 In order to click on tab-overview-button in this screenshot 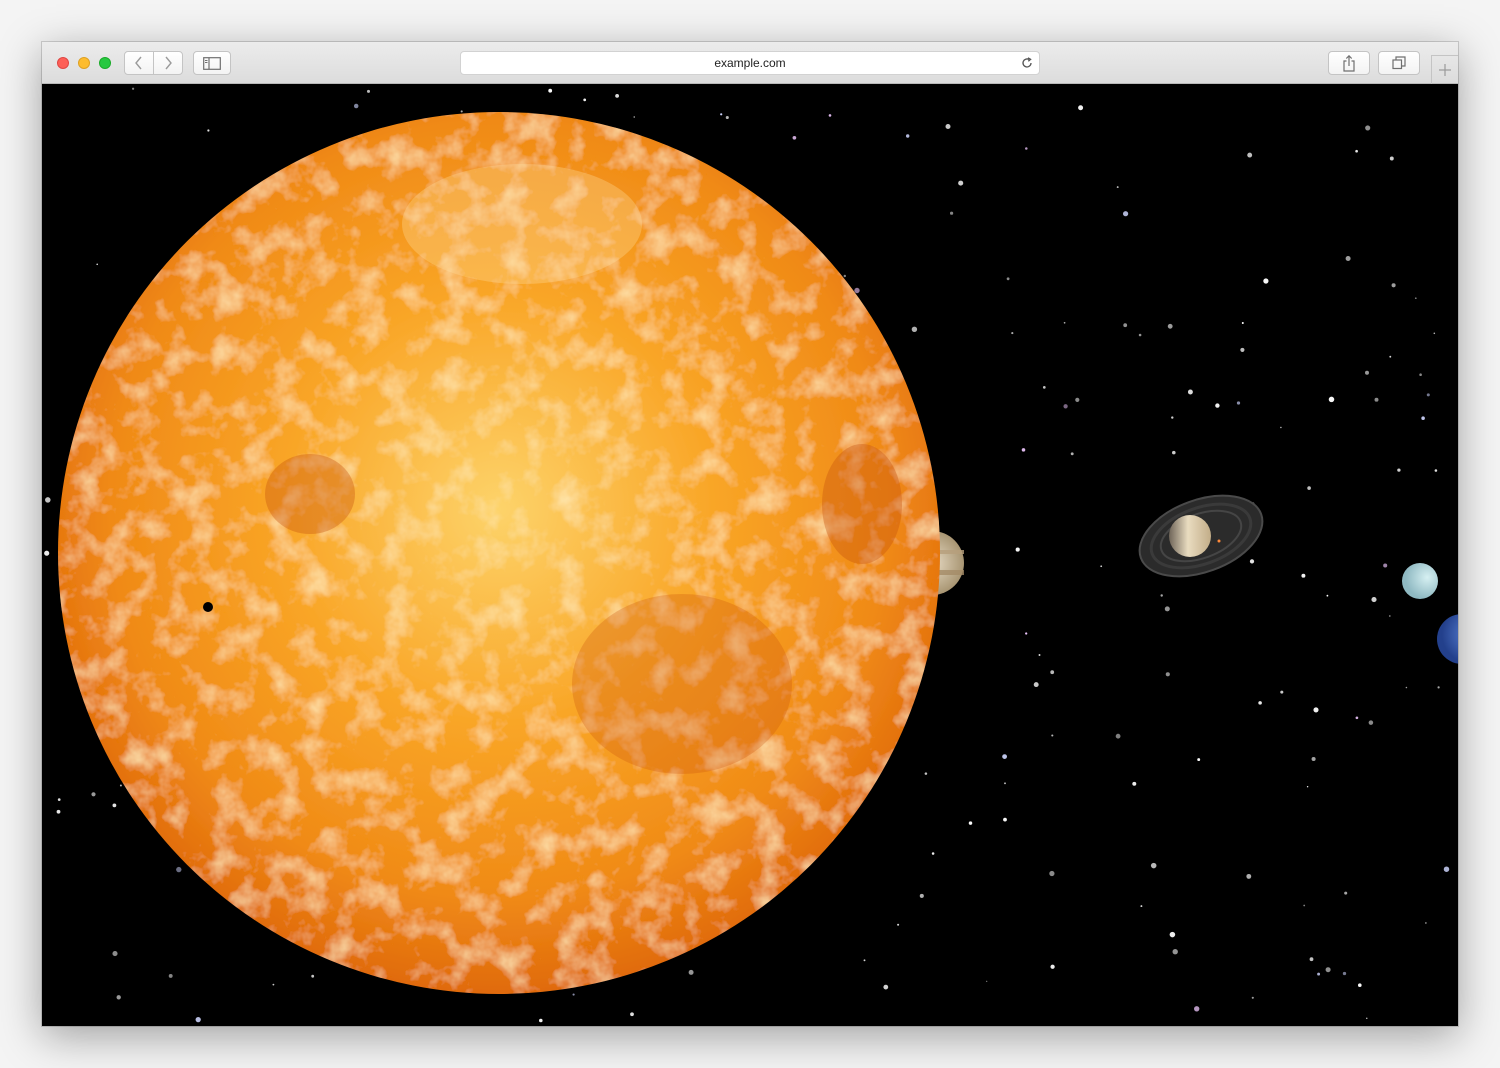, I will do `click(1399, 63)`.